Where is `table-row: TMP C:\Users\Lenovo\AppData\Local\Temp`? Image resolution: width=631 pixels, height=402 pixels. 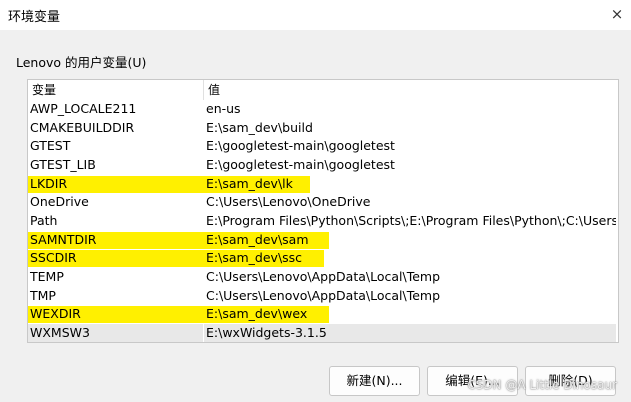 table-row: TMP C:\Users\Lenovo\AppData\Local\Temp is located at coordinates (323, 296).